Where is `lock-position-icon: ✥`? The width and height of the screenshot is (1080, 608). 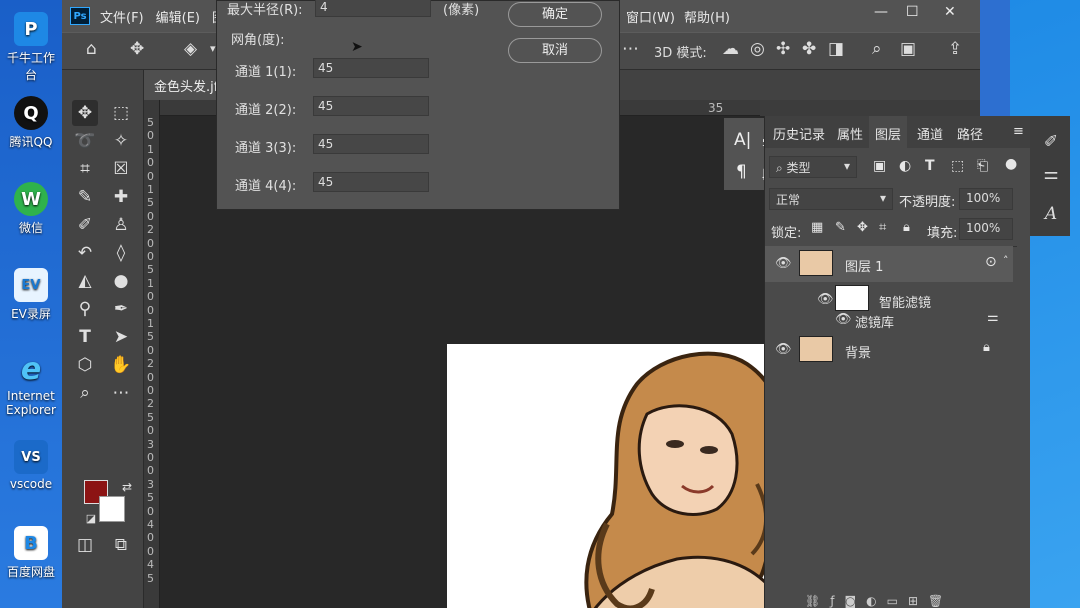 lock-position-icon: ✥ is located at coordinates (862, 227).